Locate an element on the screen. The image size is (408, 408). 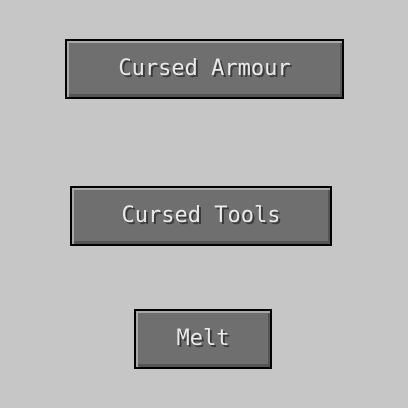
melt-button: Melt is located at coordinates (203, 339).